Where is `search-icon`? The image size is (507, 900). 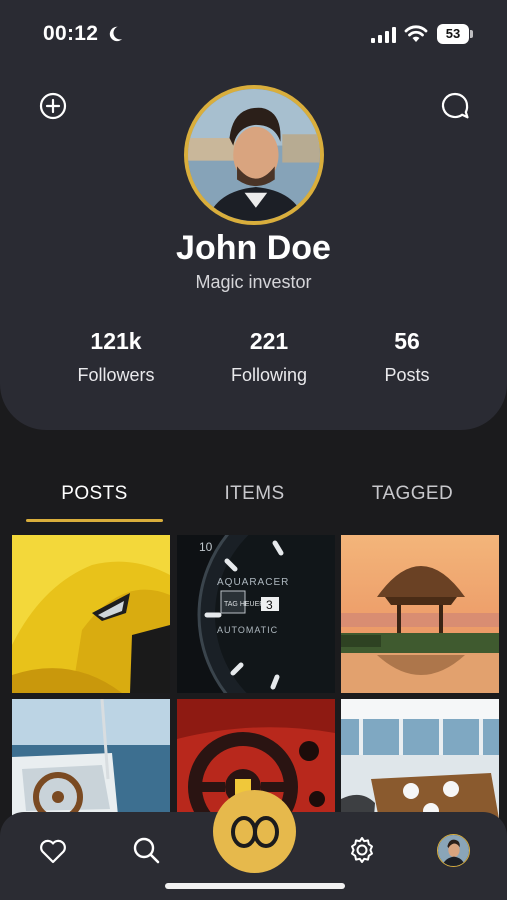
search-icon is located at coordinates (146, 850).